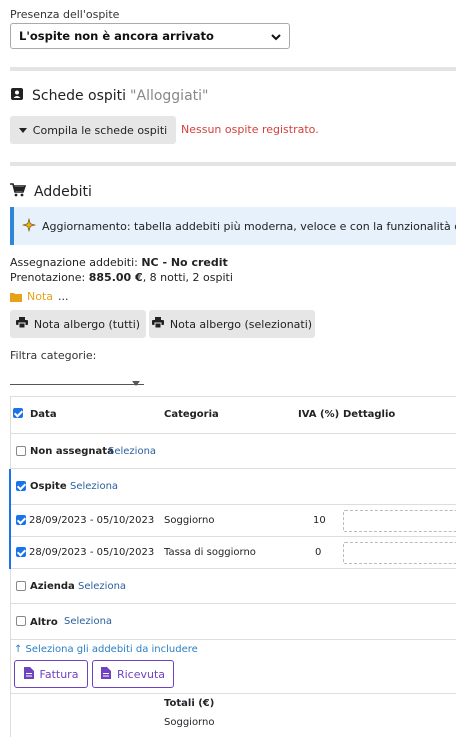 This screenshot has width=456, height=737. What do you see at coordinates (44, 622) in the screenshot?
I see `group-label-other: Altro` at bounding box center [44, 622].